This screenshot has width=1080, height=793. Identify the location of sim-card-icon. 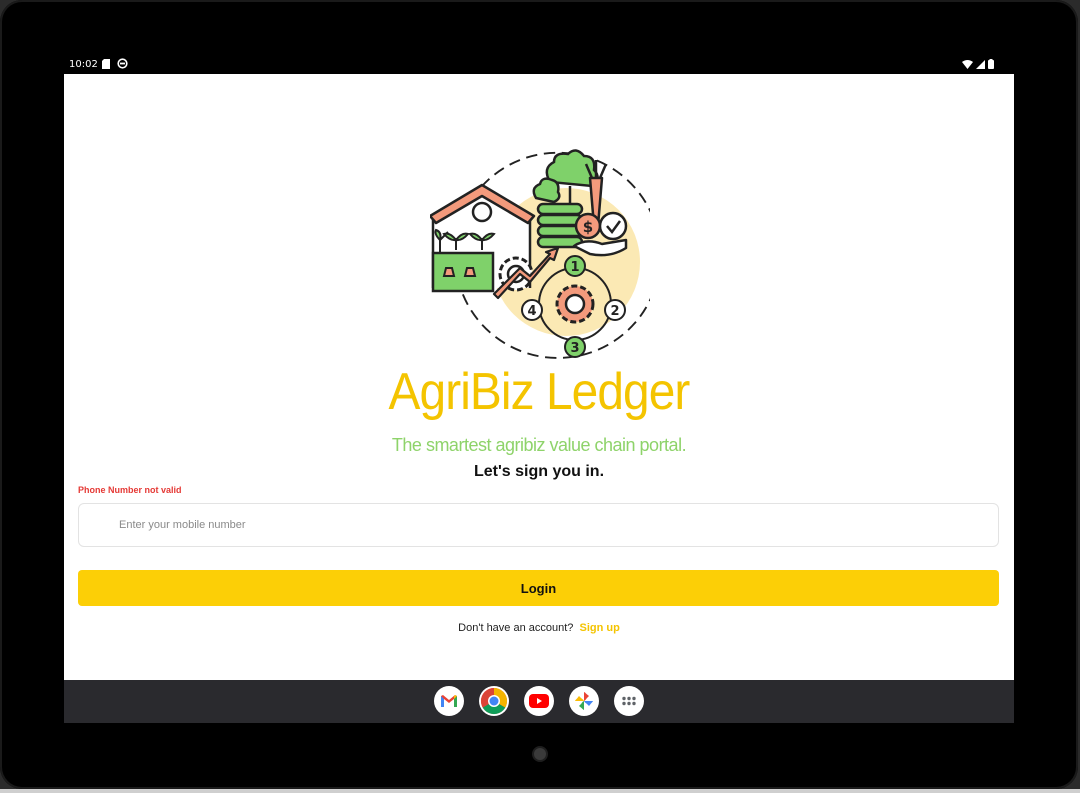
(106, 63).